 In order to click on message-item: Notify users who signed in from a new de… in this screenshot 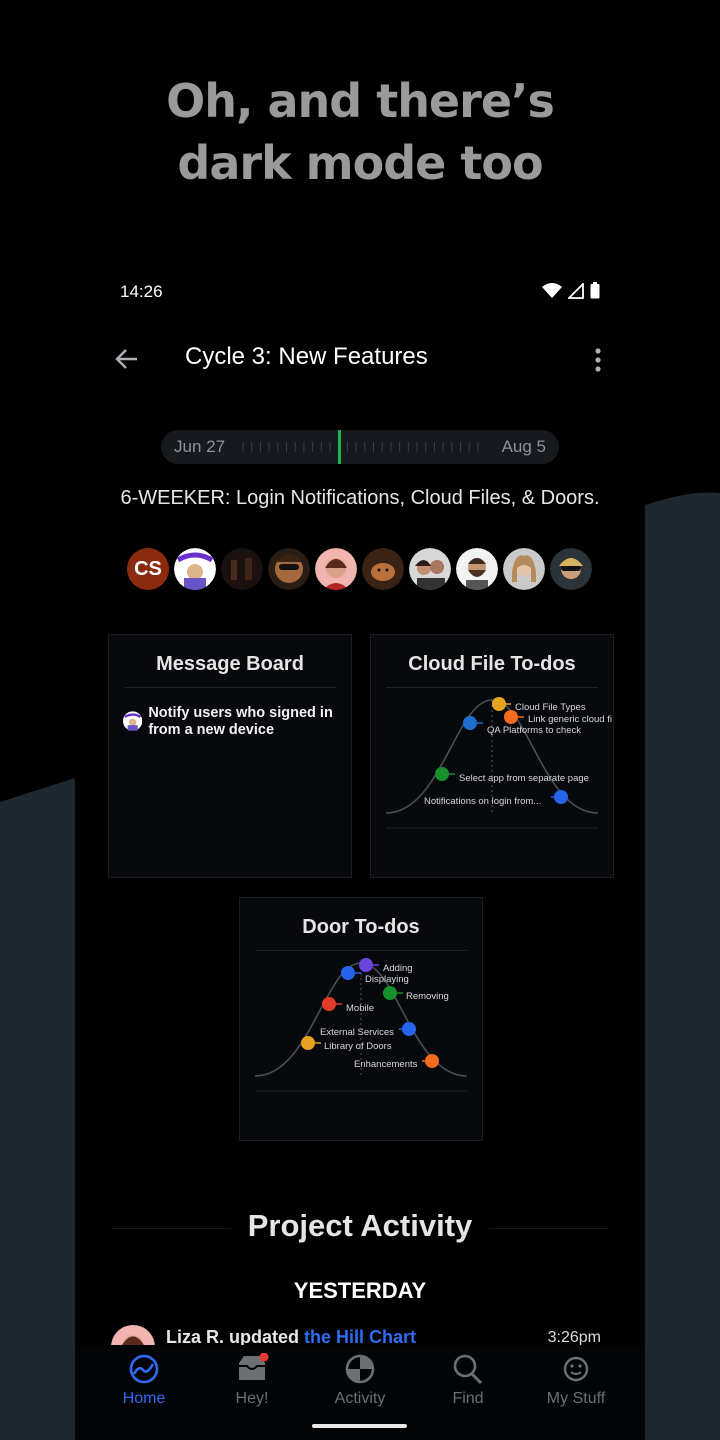, I will do `click(230, 722)`.